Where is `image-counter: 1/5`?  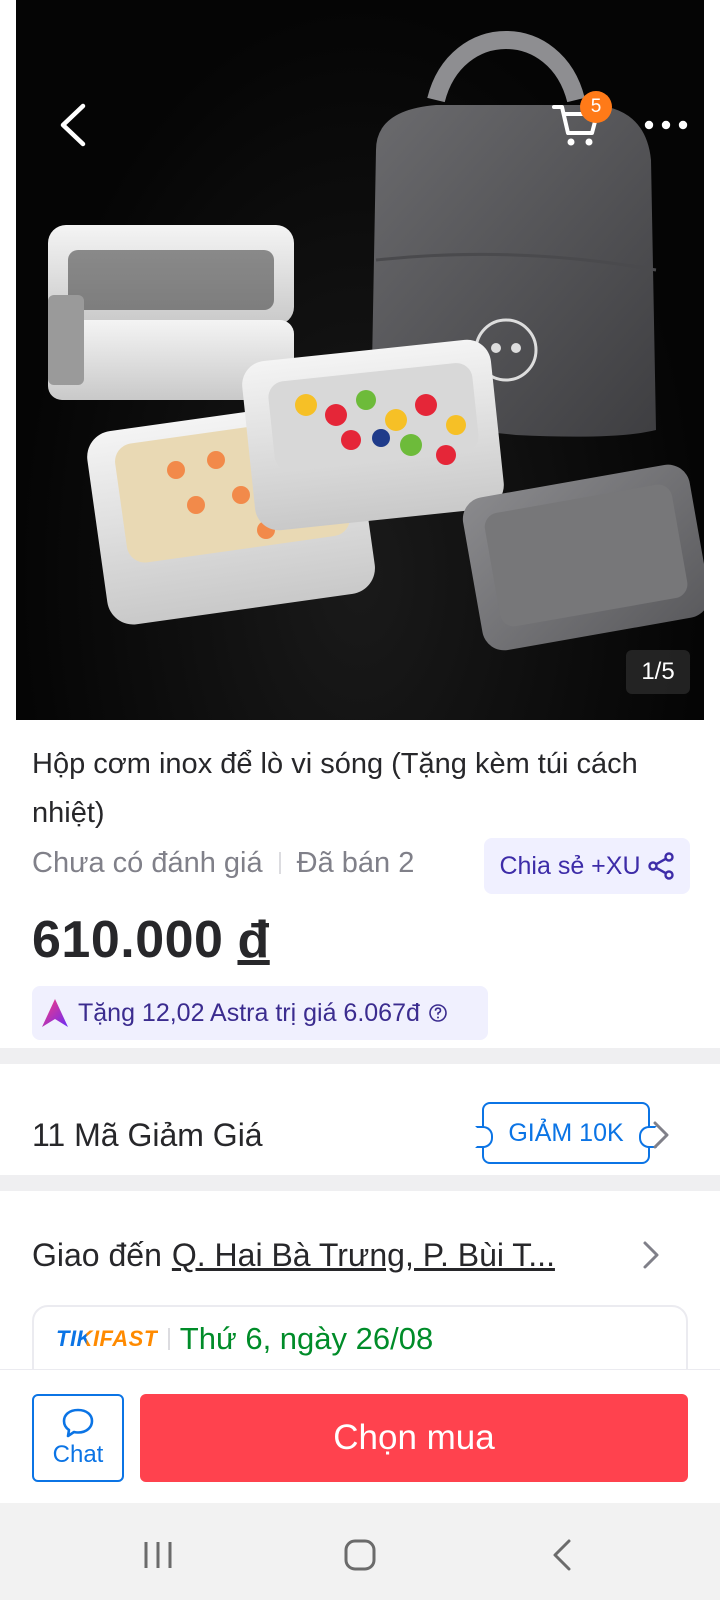 image-counter: 1/5 is located at coordinates (658, 672).